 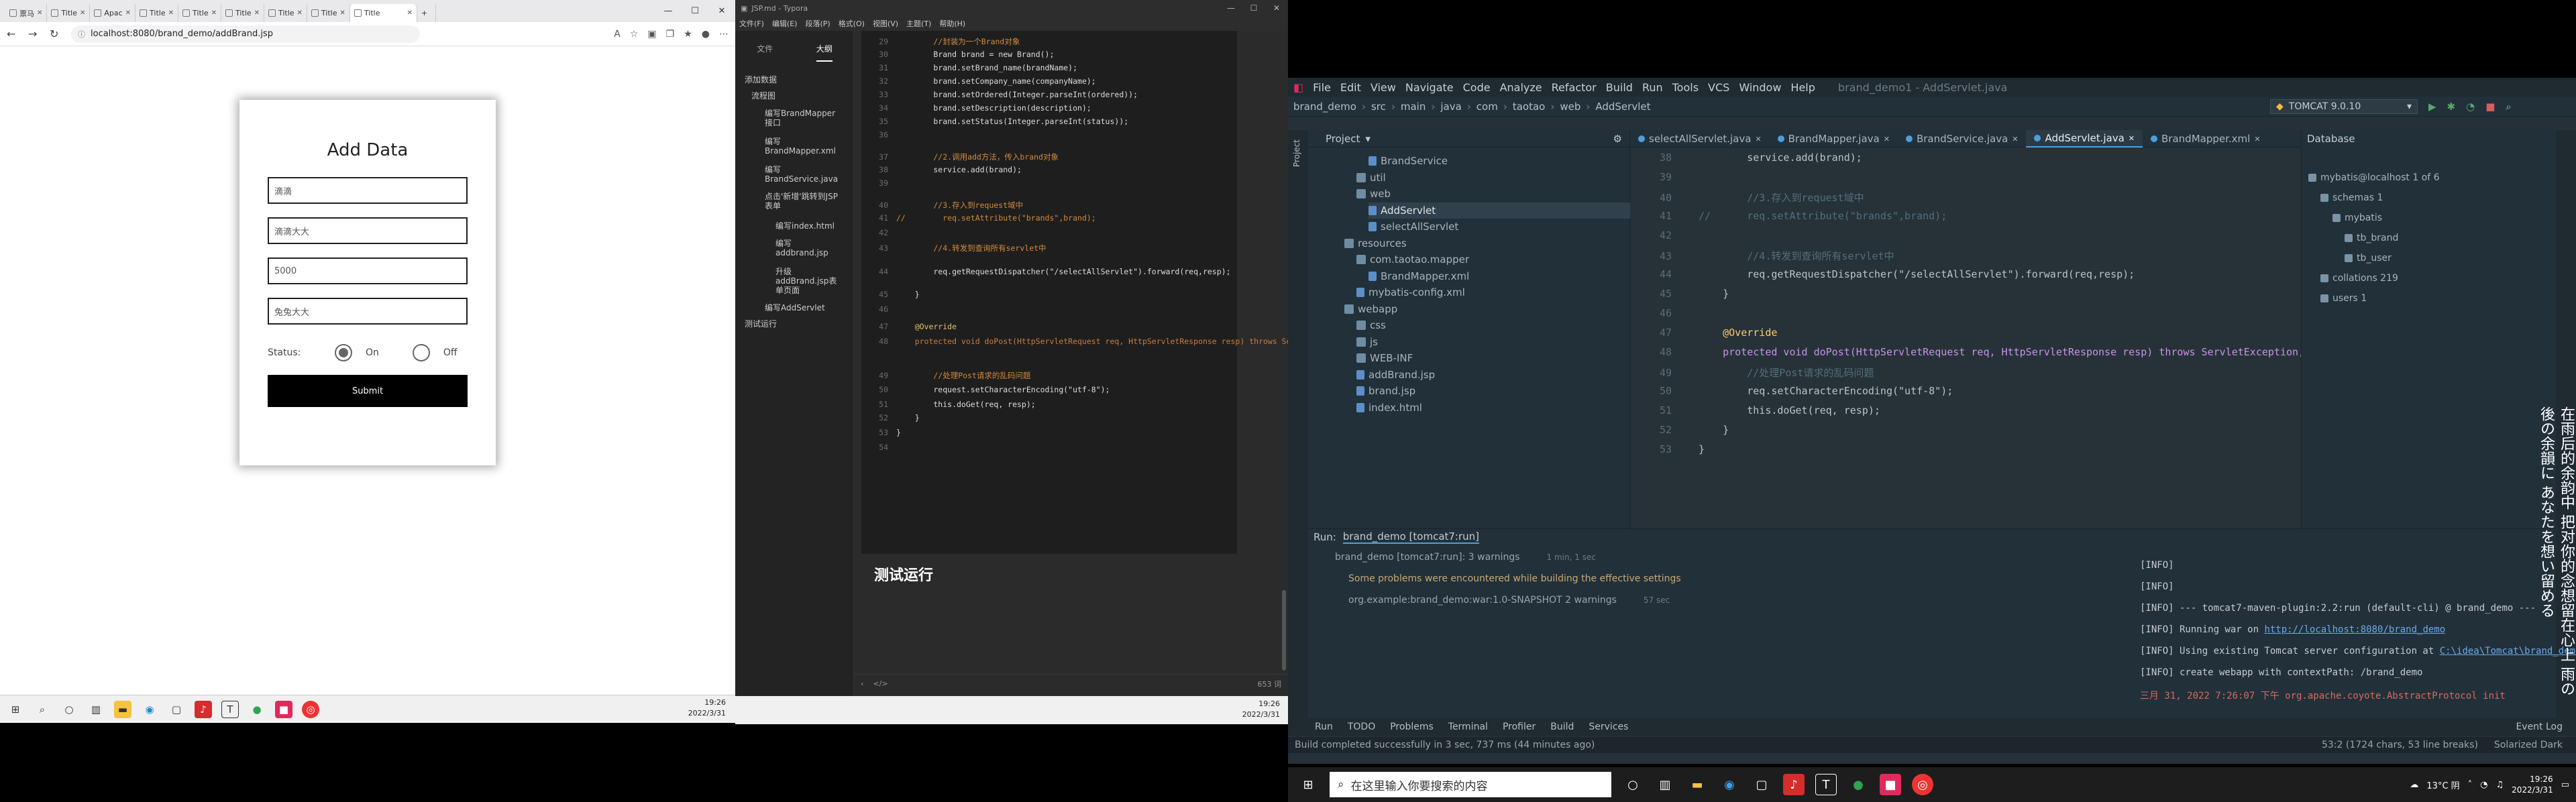 I want to click on tab-files: 文件, so click(x=765, y=52).